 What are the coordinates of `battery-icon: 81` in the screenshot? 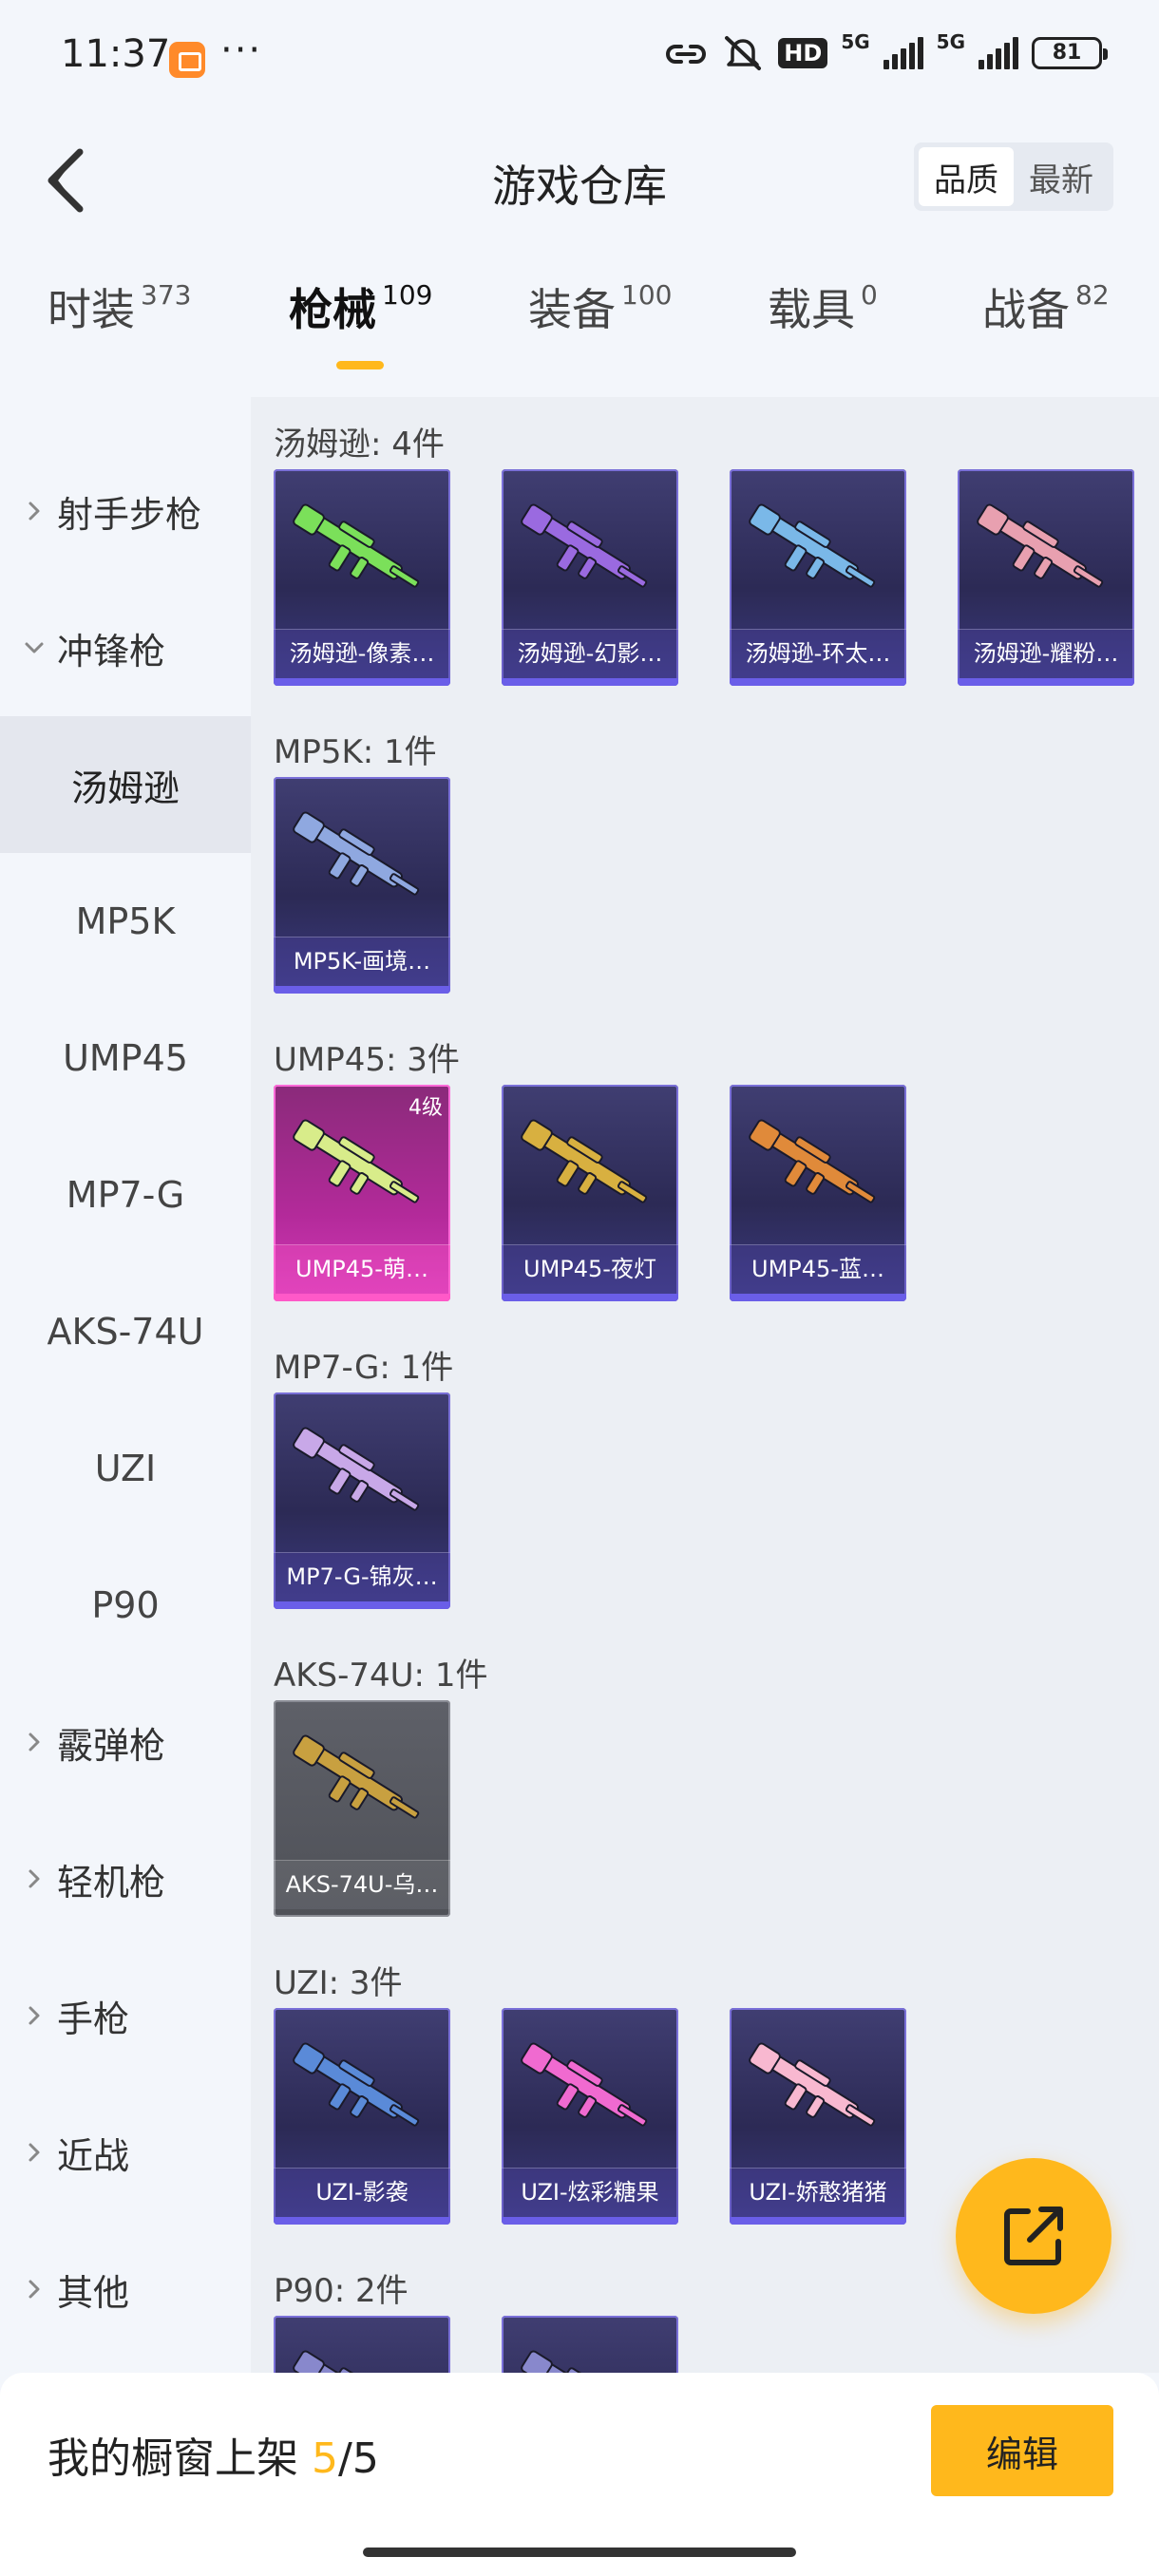 It's located at (1070, 53).